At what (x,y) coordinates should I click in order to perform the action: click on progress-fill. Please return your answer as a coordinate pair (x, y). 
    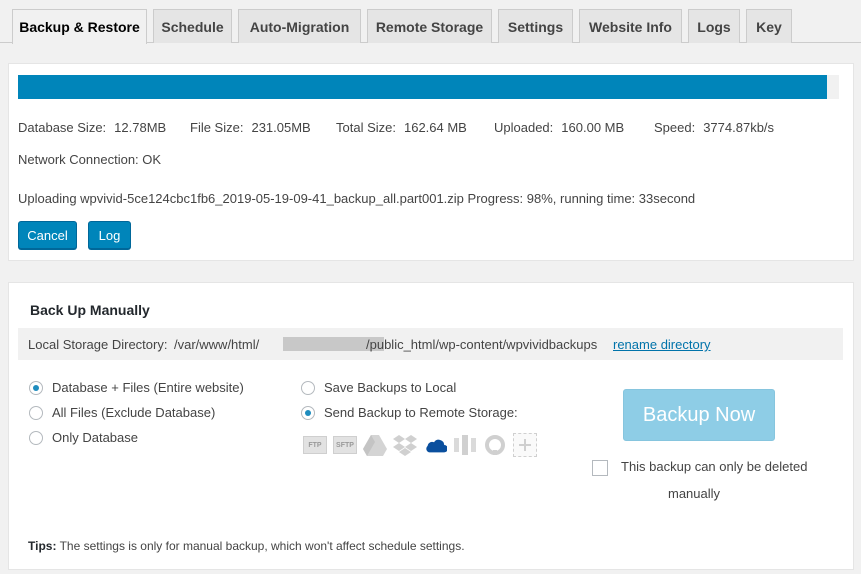
    Looking at the image, I should click on (422, 87).